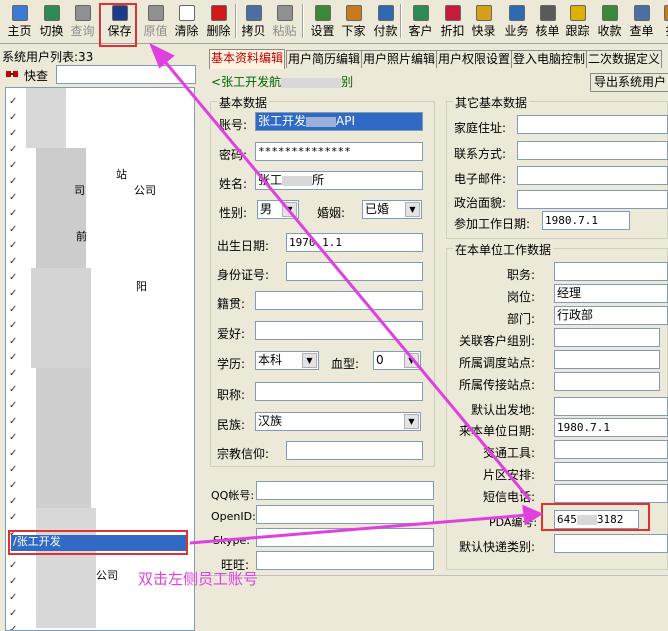  I want to click on highlight-save-button, so click(118, 25).